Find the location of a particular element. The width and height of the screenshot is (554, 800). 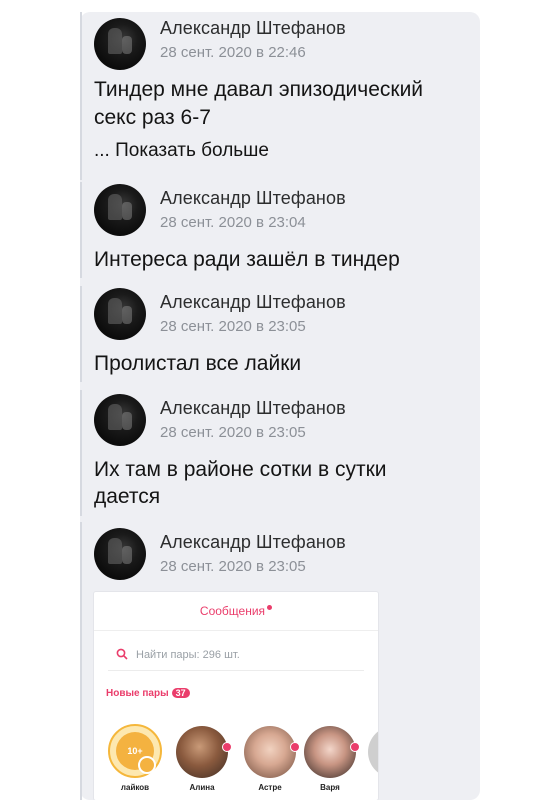

comment-text-line: Тиндер мне давал эпизодический is located at coordinates (259, 89).